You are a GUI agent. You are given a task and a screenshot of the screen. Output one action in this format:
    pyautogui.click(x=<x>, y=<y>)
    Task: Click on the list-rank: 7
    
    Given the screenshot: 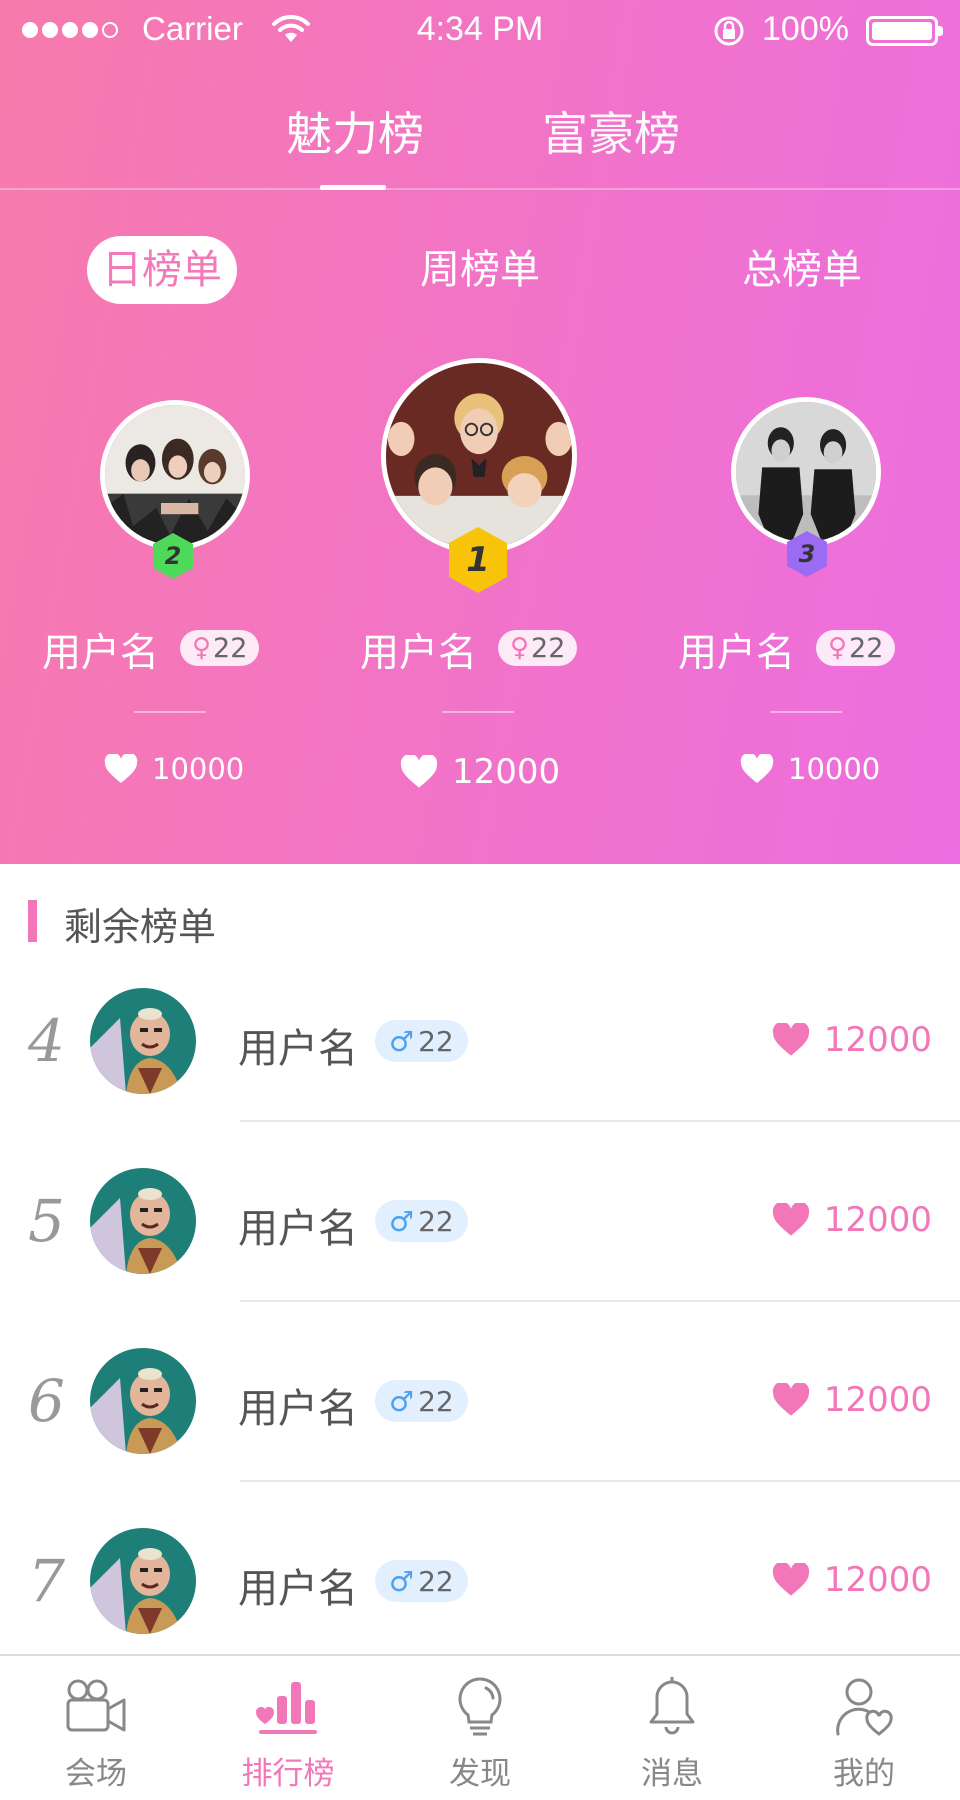 What is the action you would take?
    pyautogui.click(x=46, y=1581)
    